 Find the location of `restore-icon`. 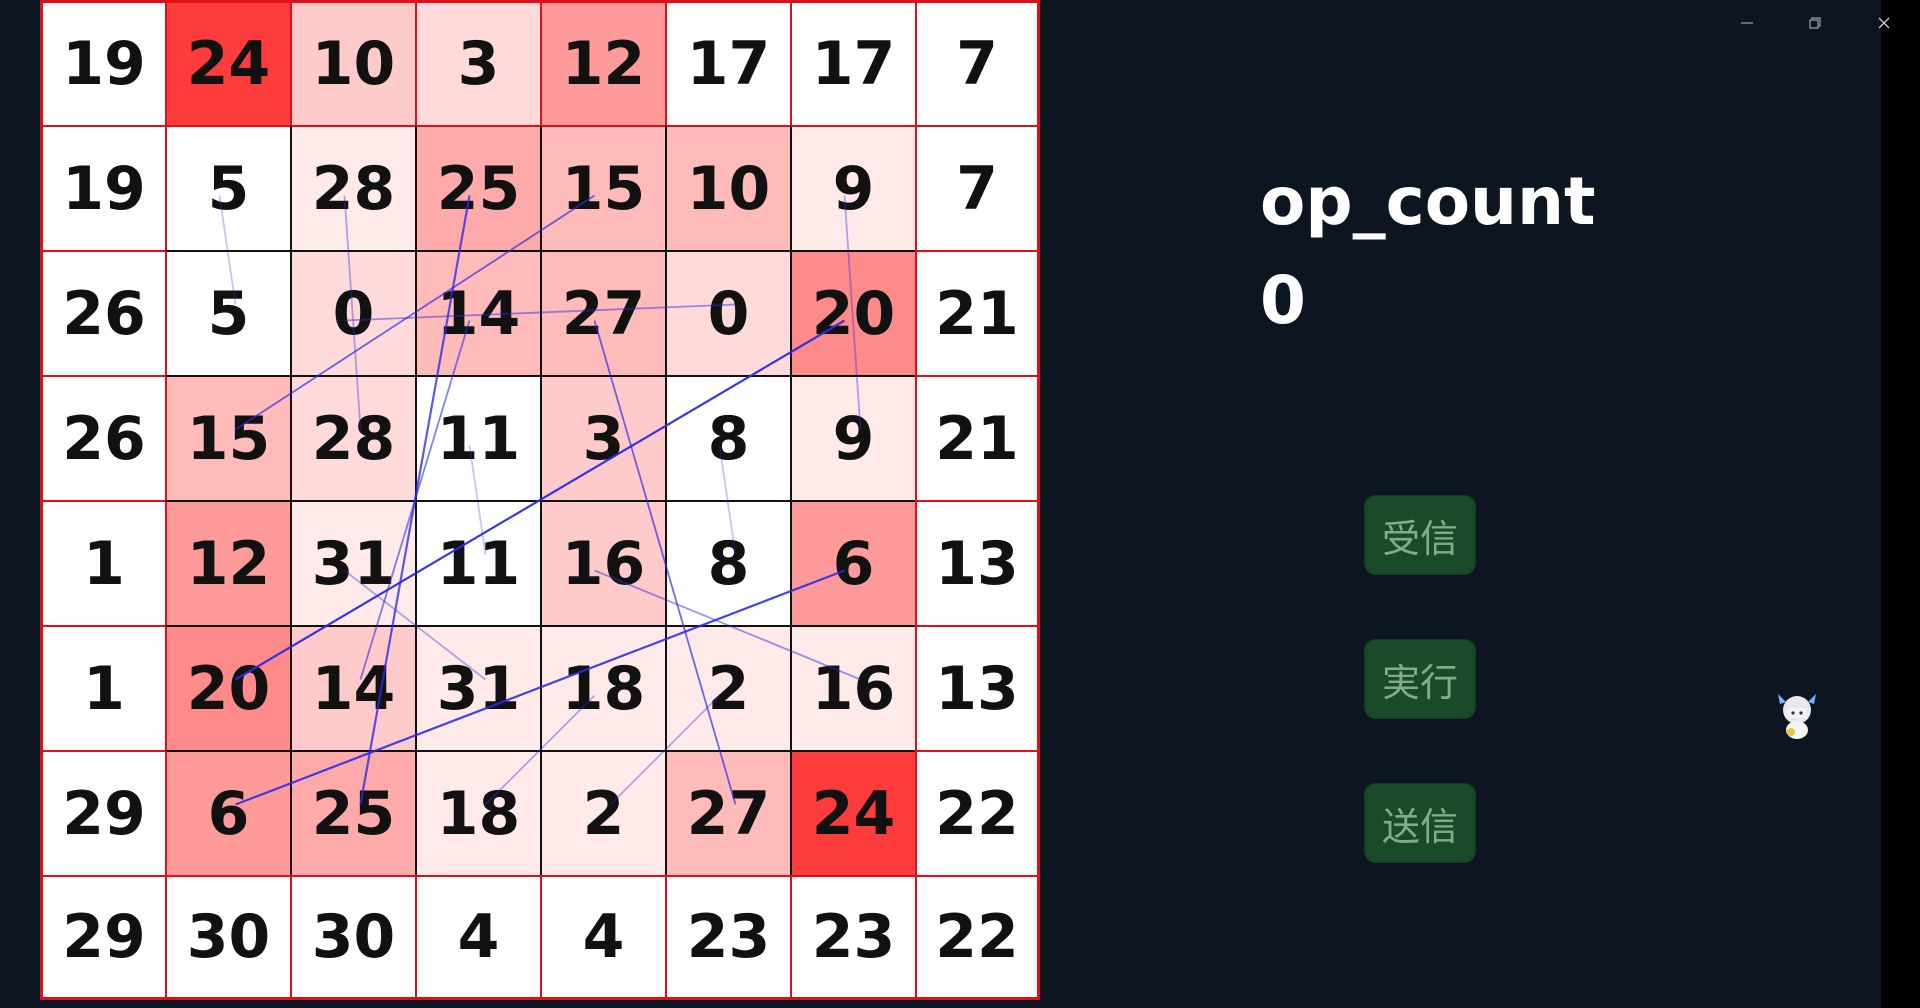

restore-icon is located at coordinates (1815, 23).